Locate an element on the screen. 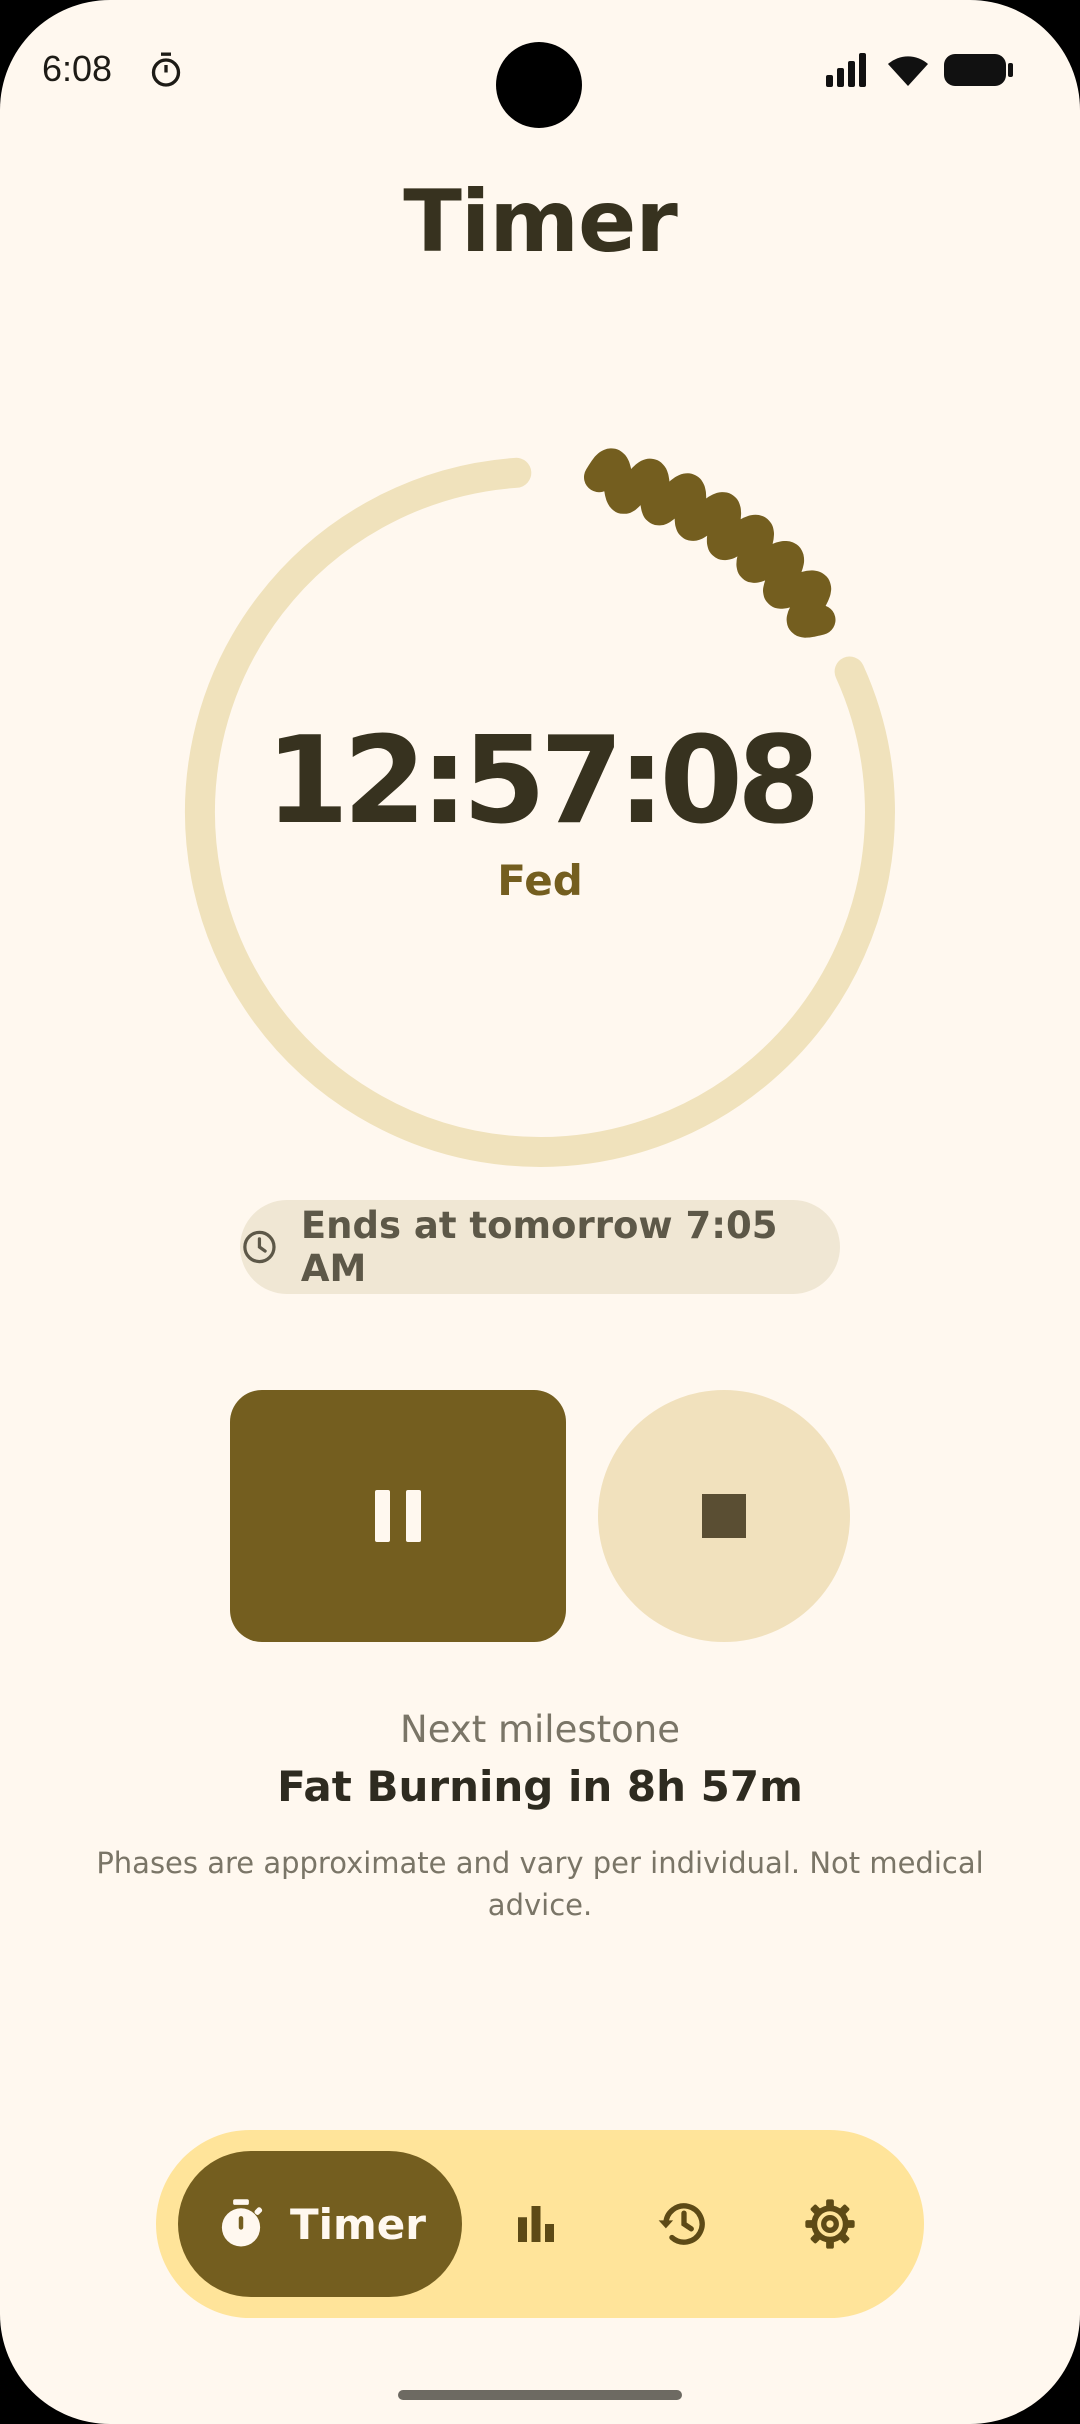 The height and width of the screenshot is (2424, 1080). clock-icon is located at coordinates (259, 1247).